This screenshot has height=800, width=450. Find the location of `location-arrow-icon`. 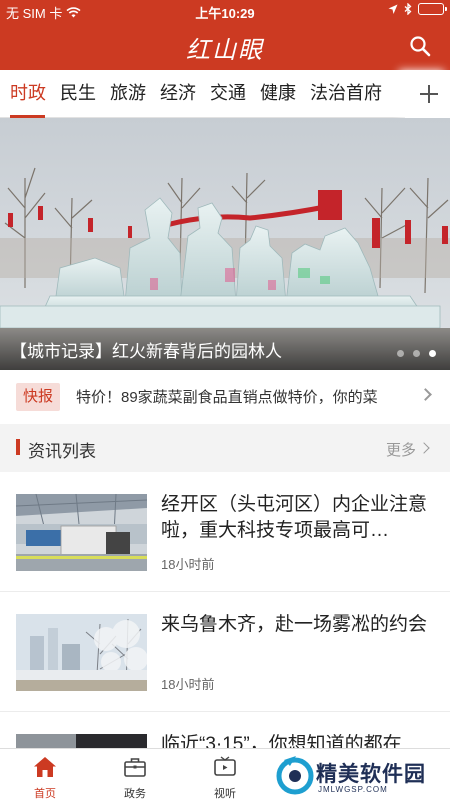

location-arrow-icon is located at coordinates (393, 9).